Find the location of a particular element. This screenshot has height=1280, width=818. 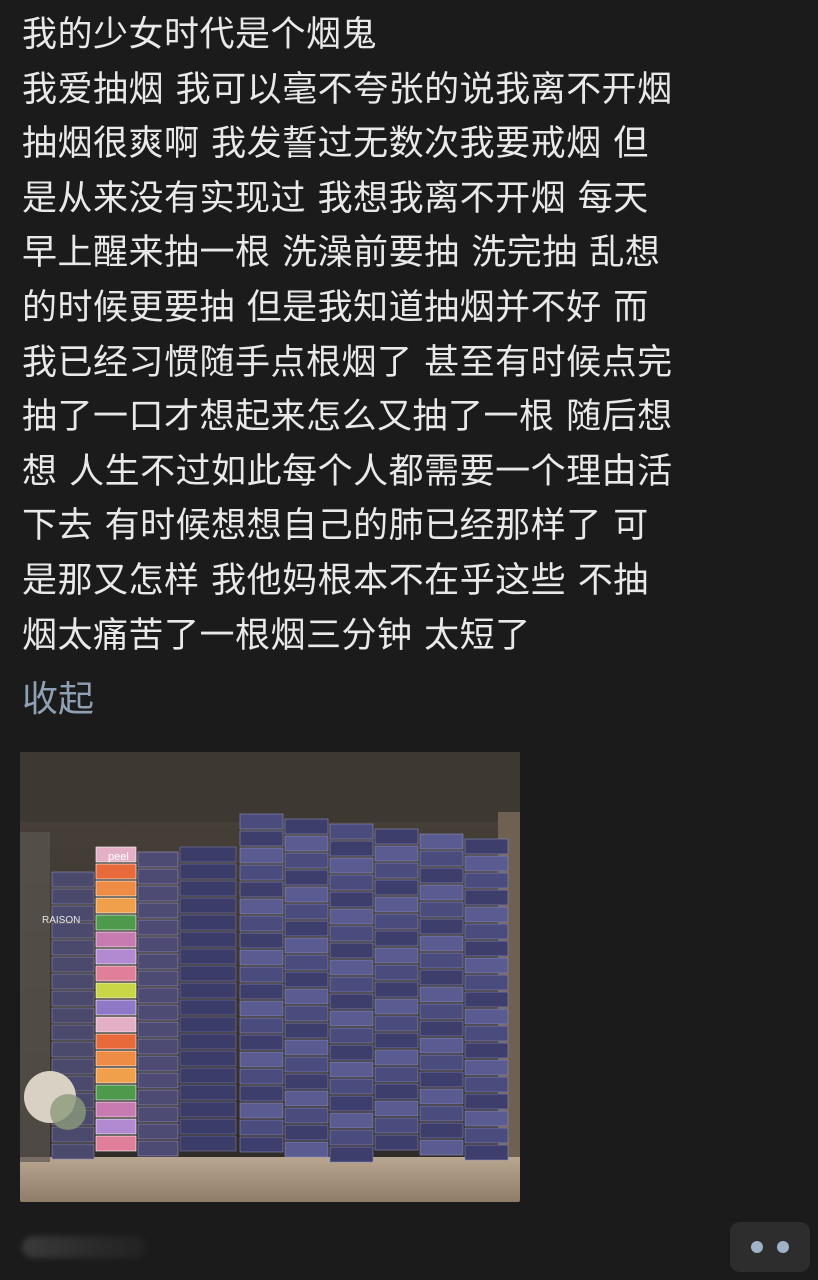

pack-label-raison: RAISON is located at coordinates (61, 920).